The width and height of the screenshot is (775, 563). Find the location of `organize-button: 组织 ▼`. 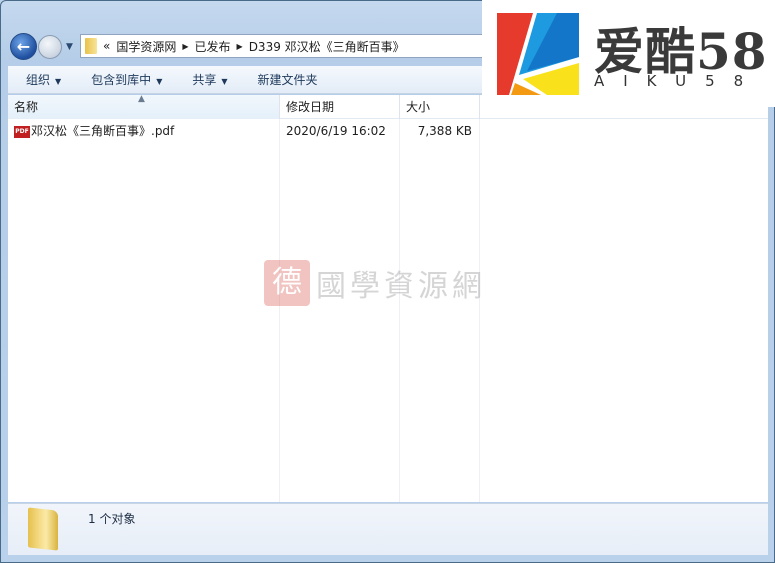

organize-button: 组织 ▼ is located at coordinates (43, 79).